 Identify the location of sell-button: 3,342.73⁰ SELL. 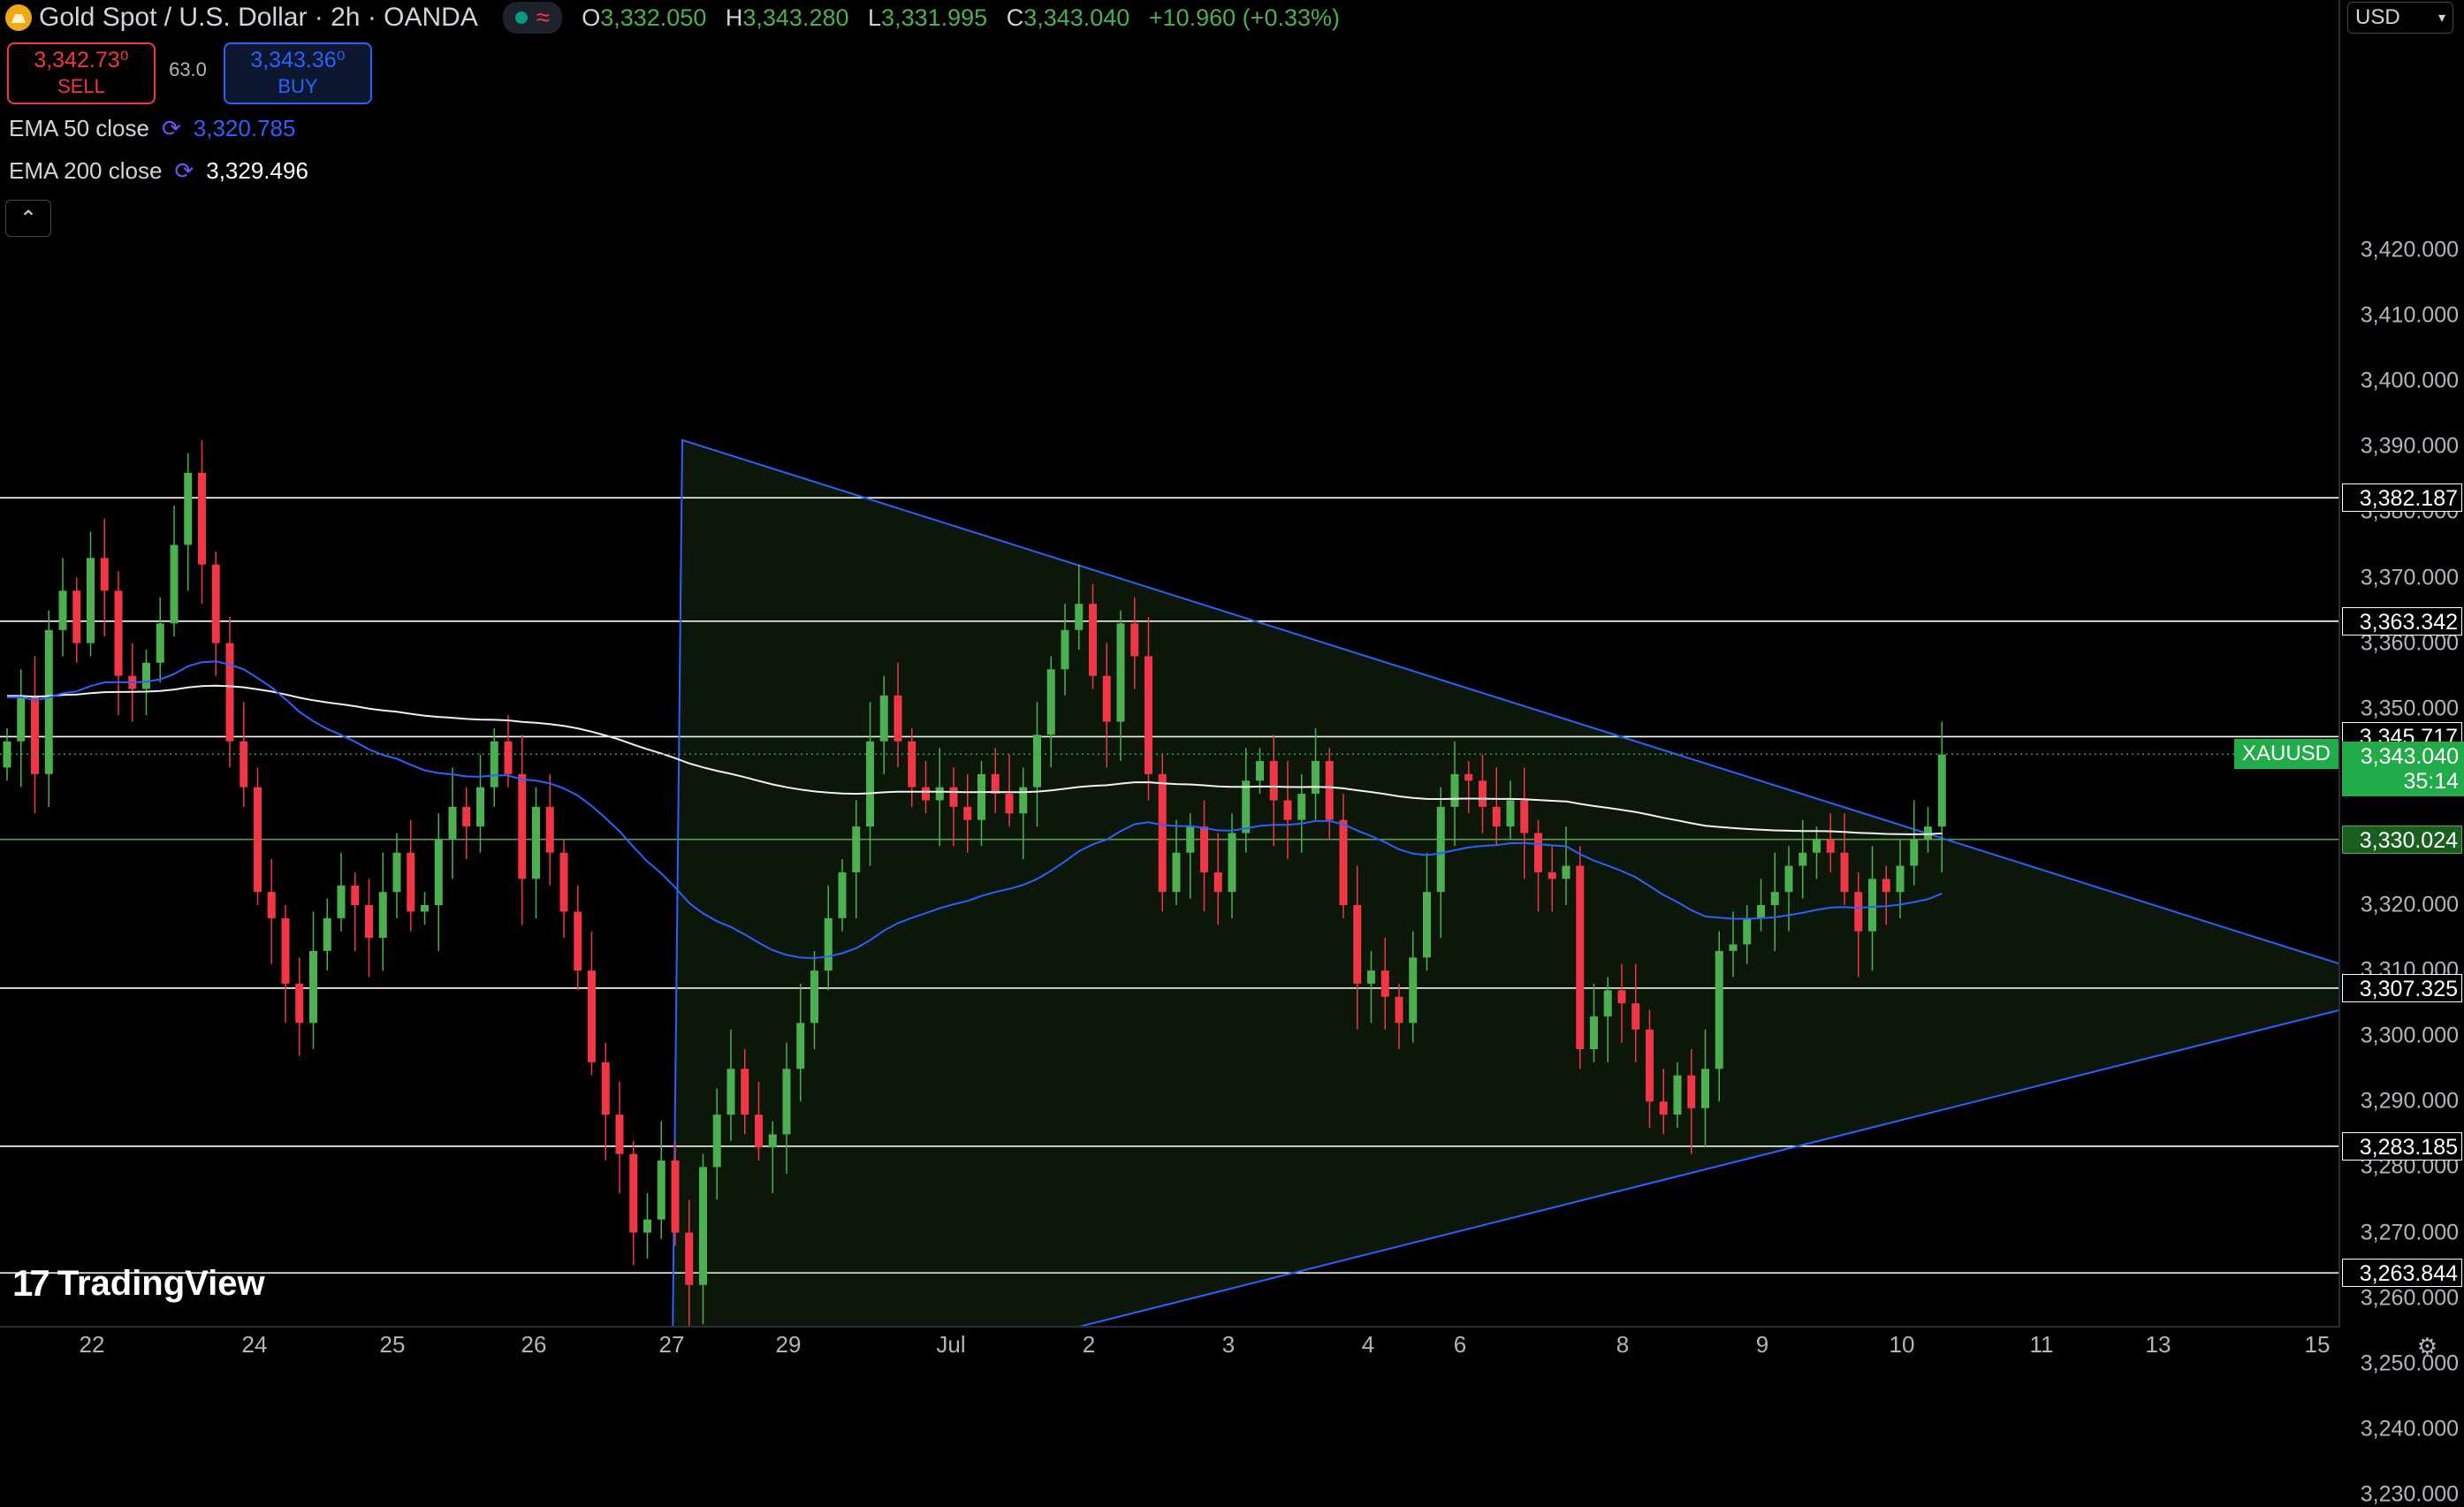
(81, 73).